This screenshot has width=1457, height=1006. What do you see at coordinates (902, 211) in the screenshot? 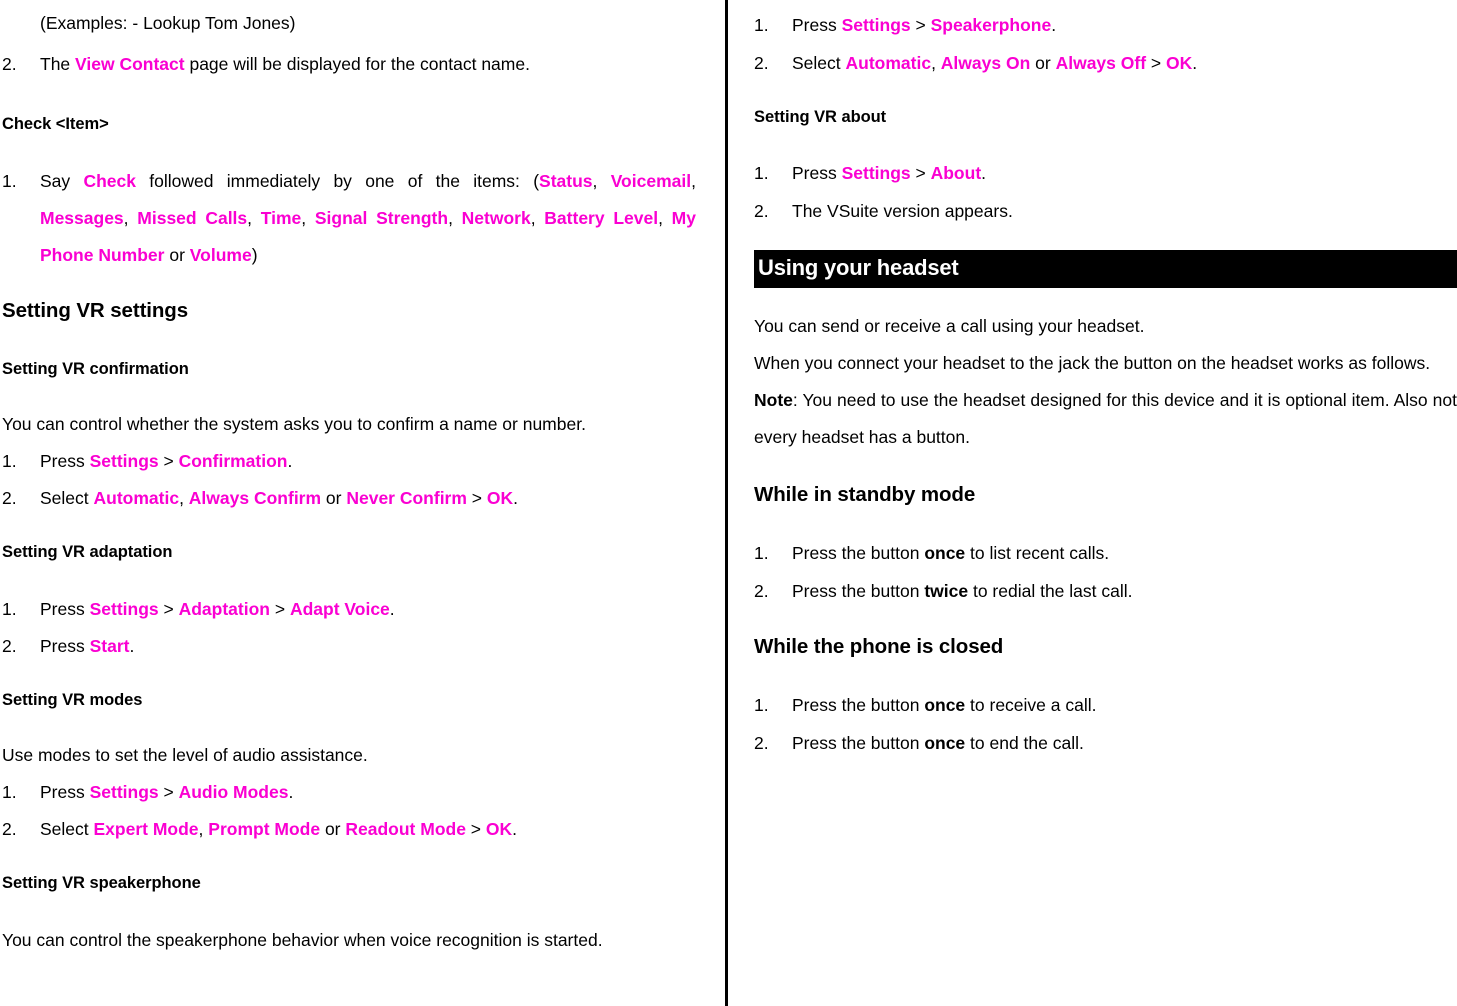
I see `step-text-1: The VSuite version appears.` at bounding box center [902, 211].